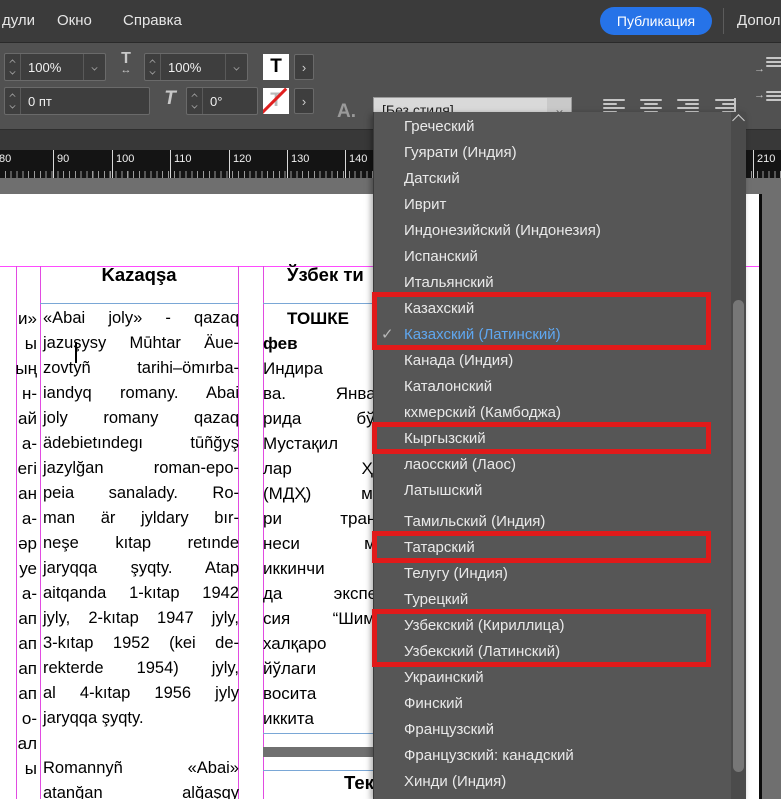  Describe the element at coordinates (552, 230) in the screenshot. I see `language-option: Индонезийский (Индонезия)` at that location.